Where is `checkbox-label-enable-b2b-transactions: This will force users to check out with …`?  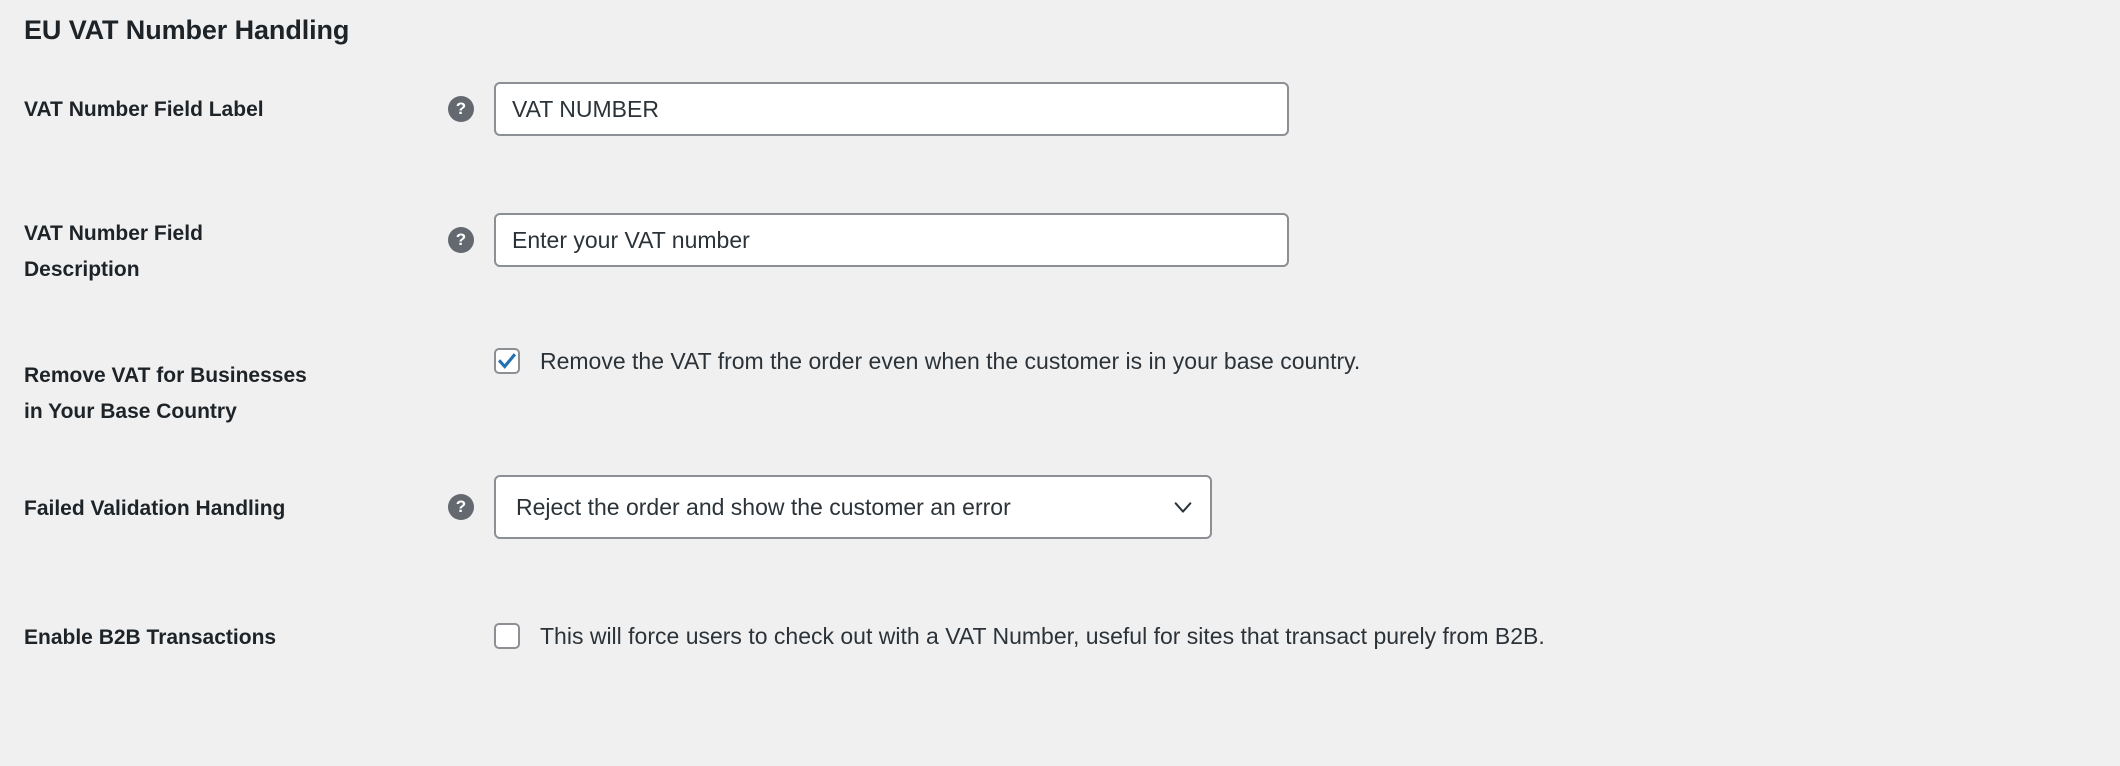
checkbox-label-enable-b2b-transactions: This will force users to check out with … is located at coordinates (1042, 636).